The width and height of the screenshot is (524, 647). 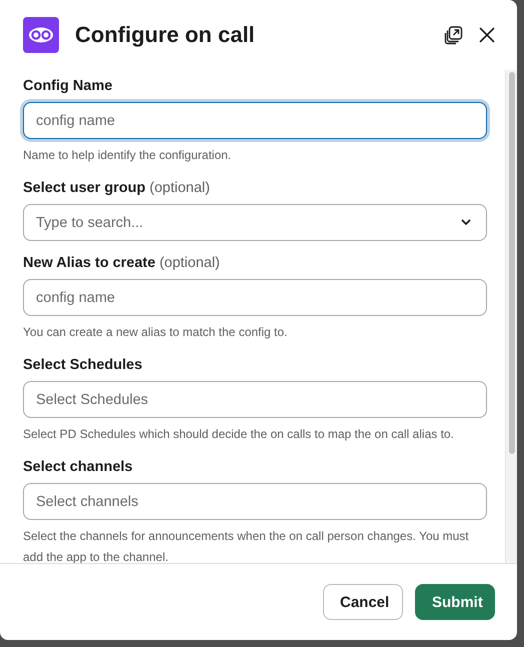 What do you see at coordinates (82, 365) in the screenshot?
I see `field-label: Select Schedules` at bounding box center [82, 365].